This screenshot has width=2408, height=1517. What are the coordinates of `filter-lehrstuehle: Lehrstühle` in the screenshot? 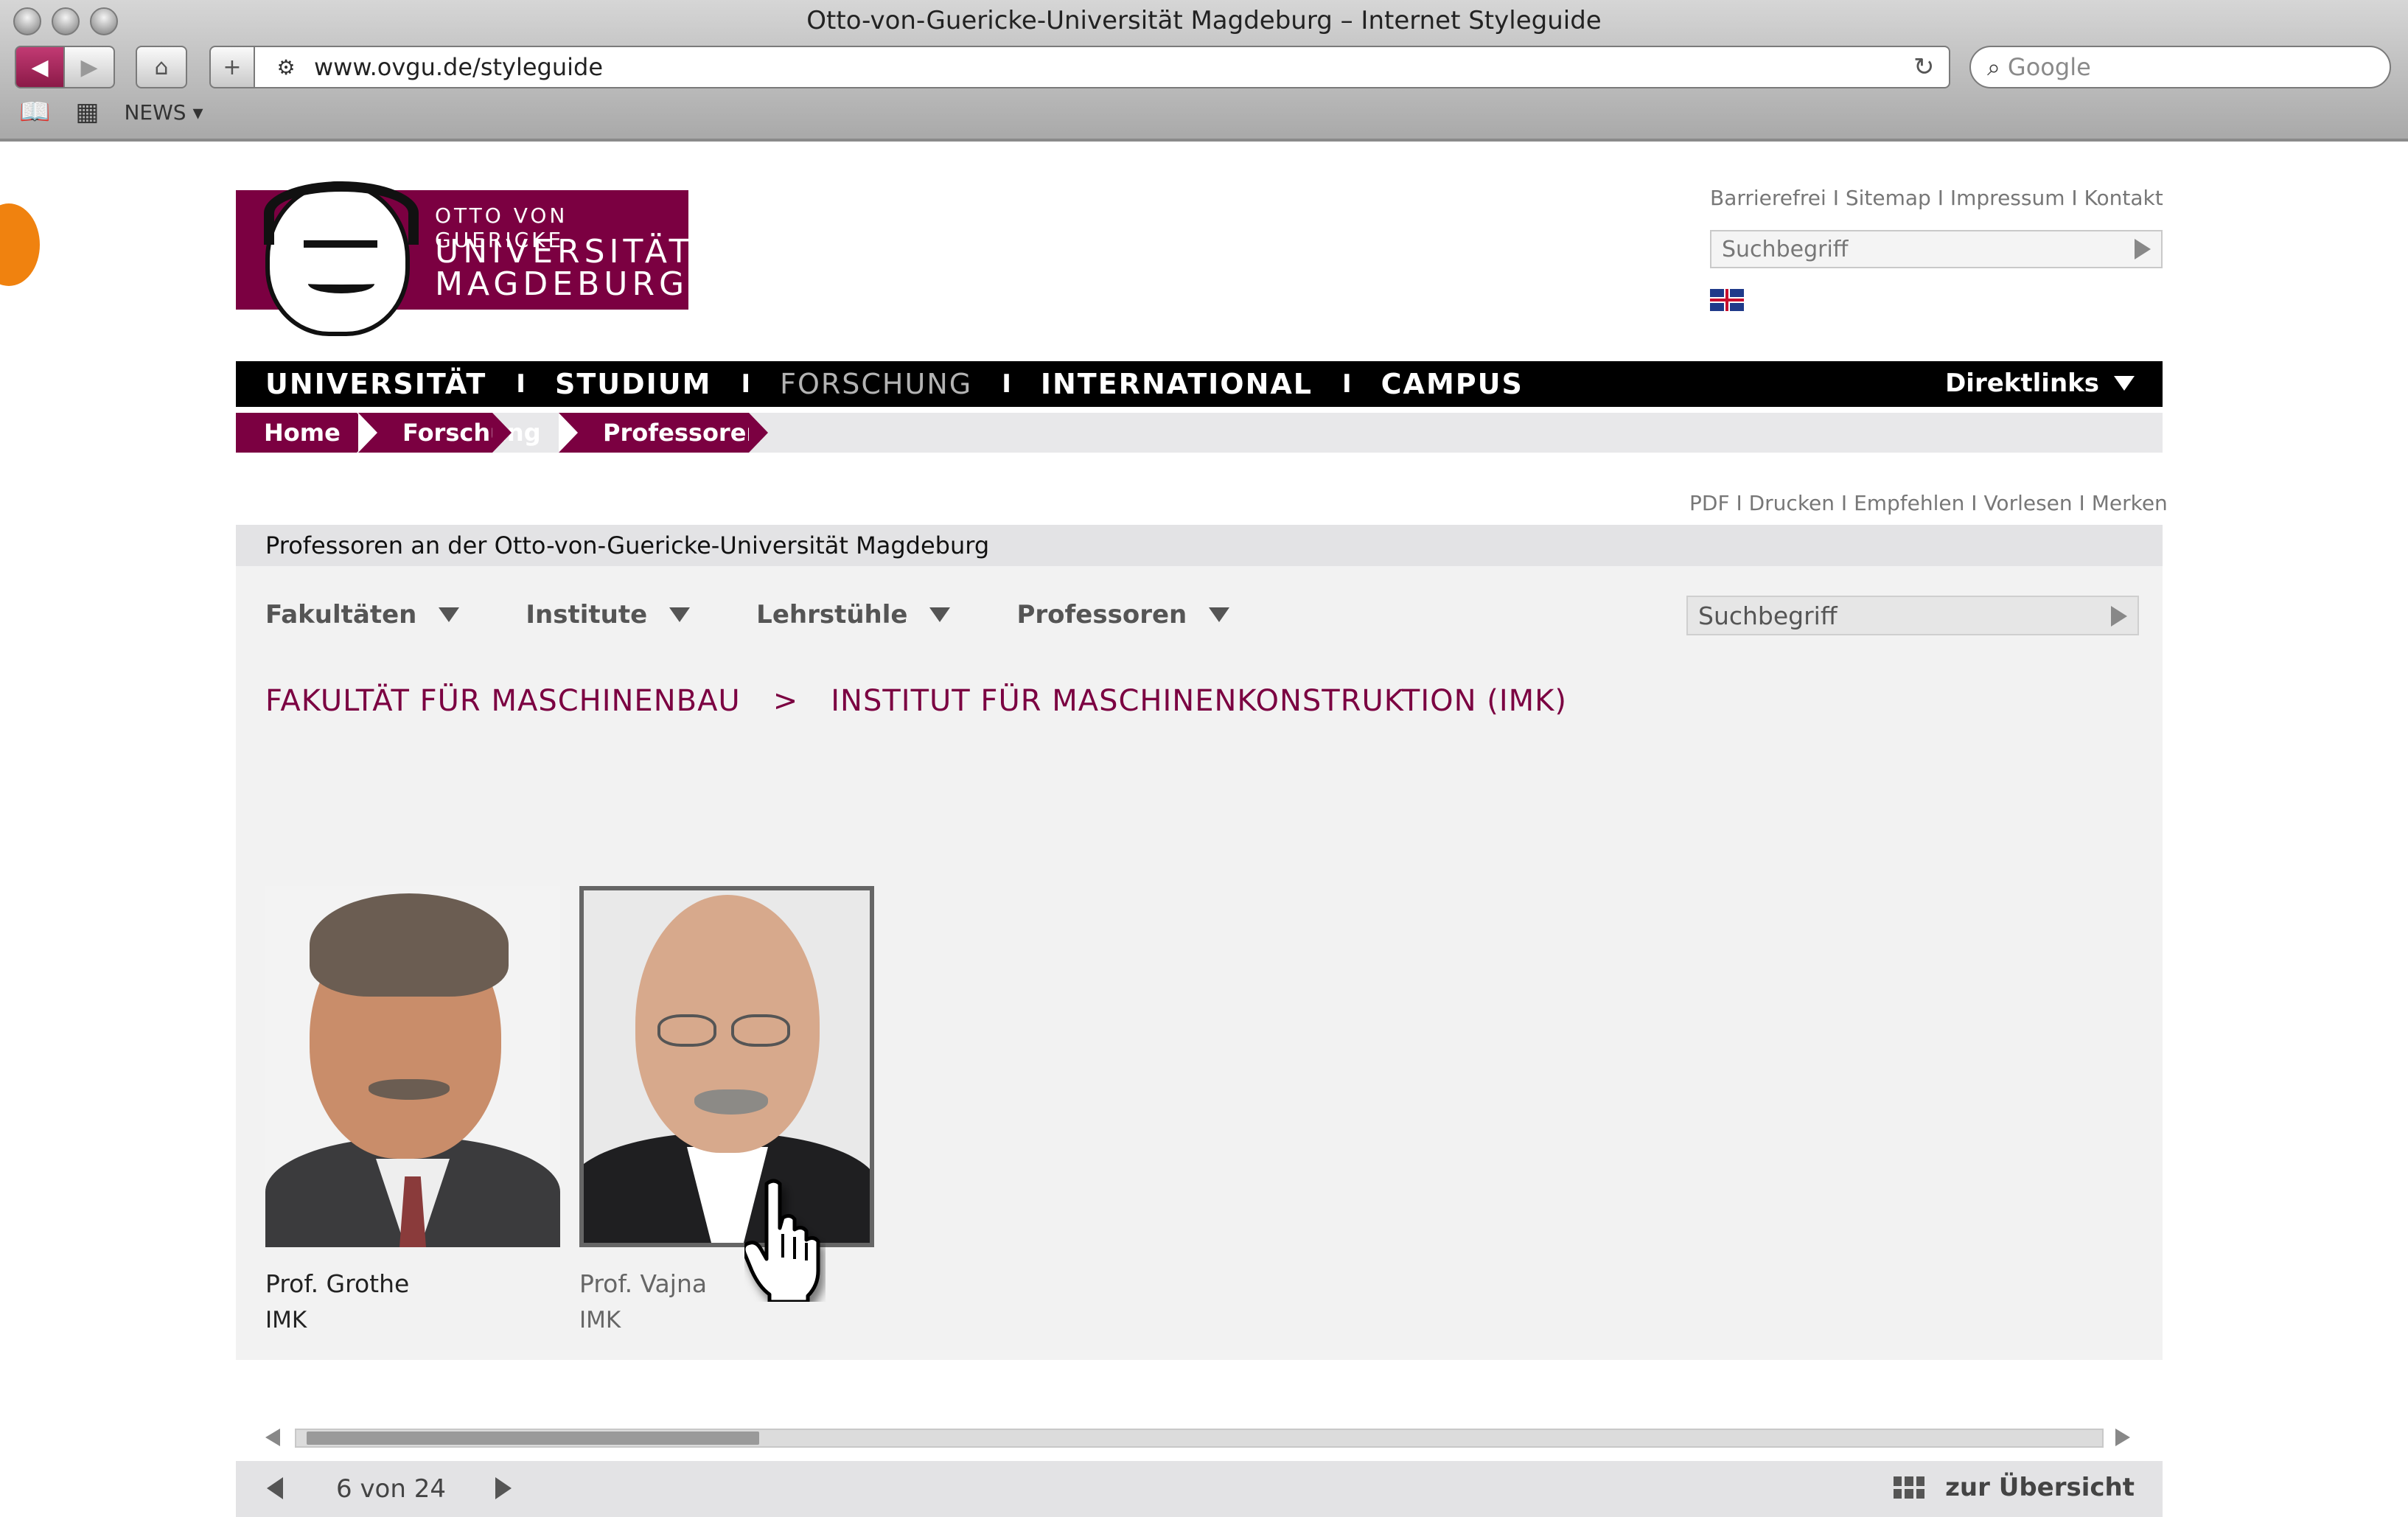 It's located at (853, 615).